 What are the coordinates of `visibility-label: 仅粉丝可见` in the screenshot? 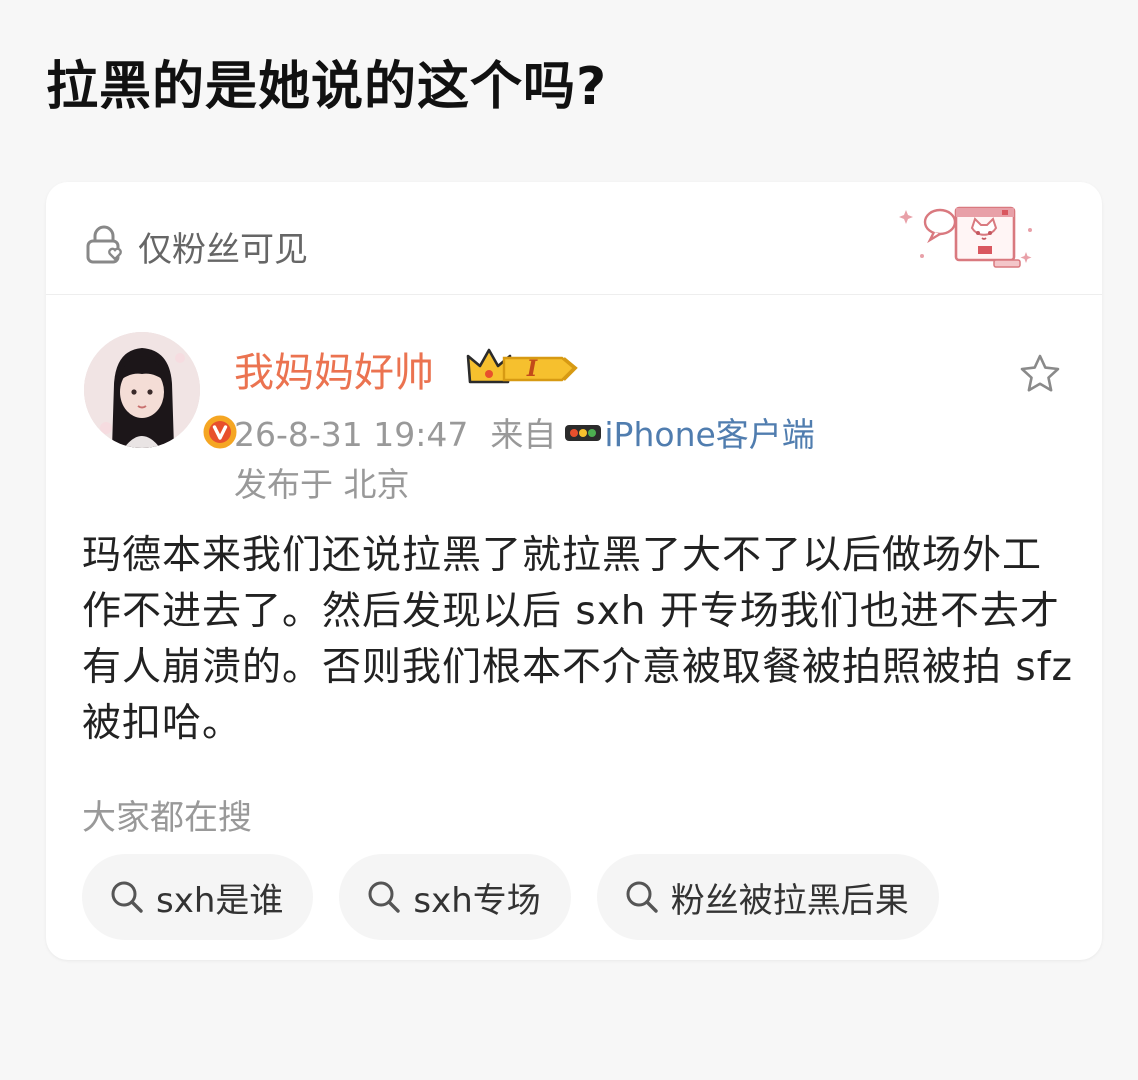 It's located at (223, 250).